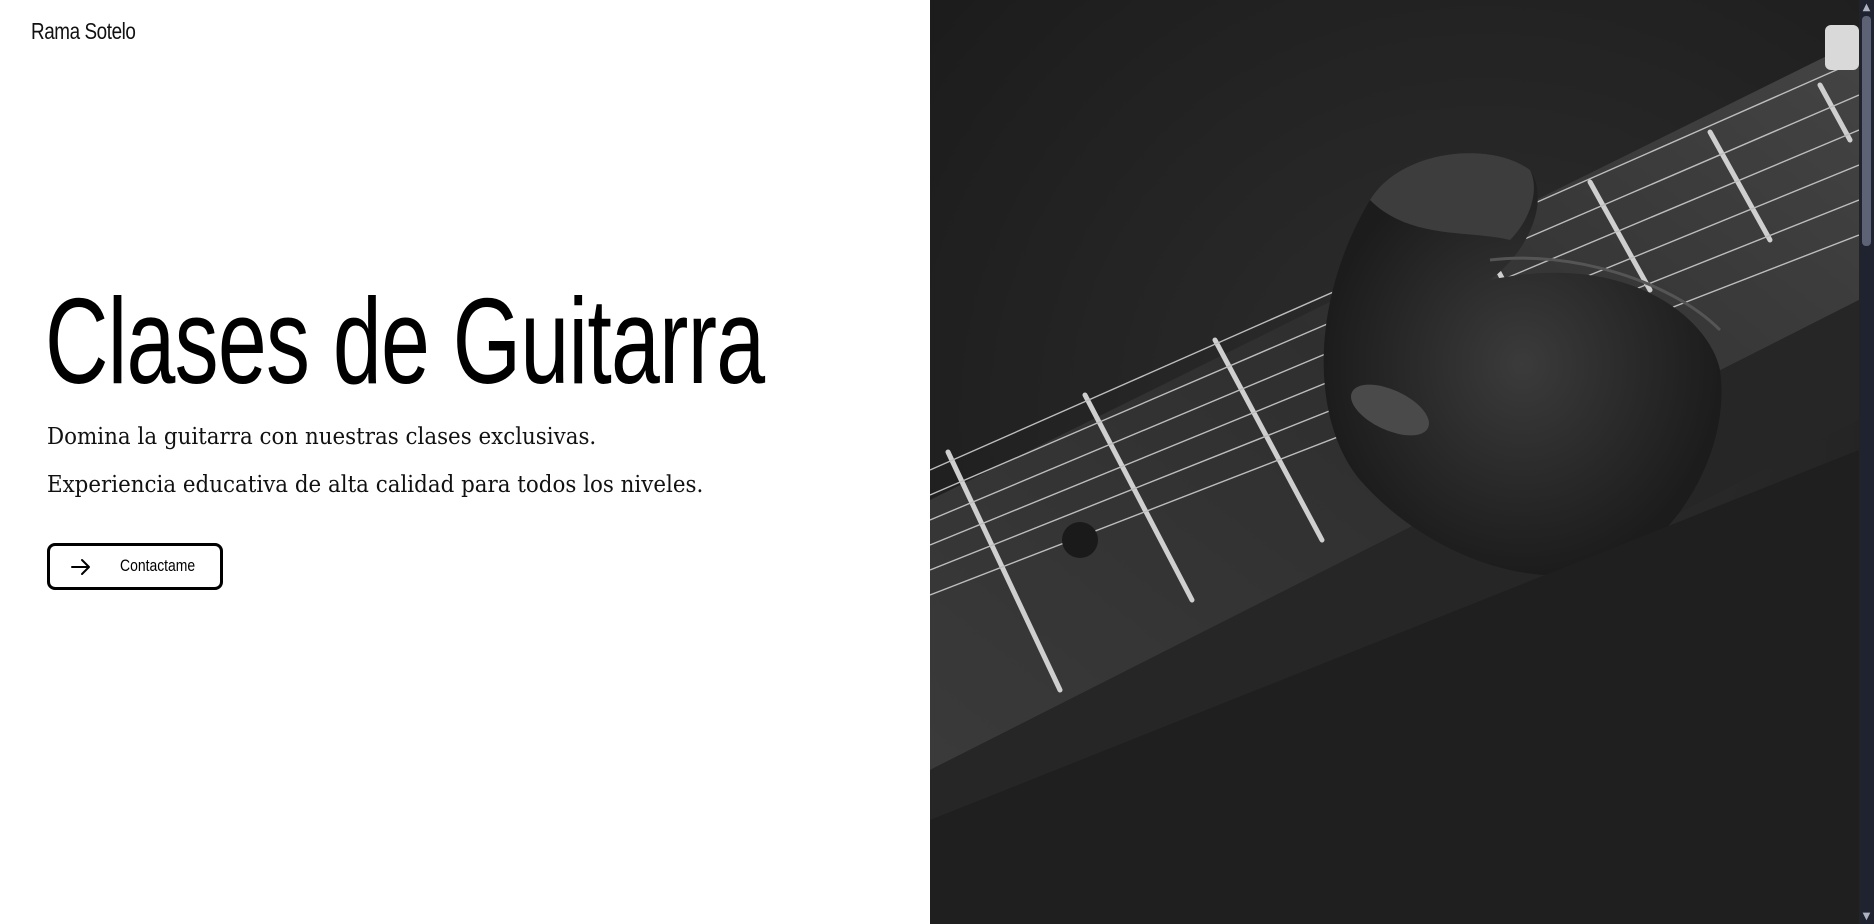 The width and height of the screenshot is (1874, 924). Describe the element at coordinates (1866, 131) in the screenshot. I see `scrollbar-thumb` at that location.